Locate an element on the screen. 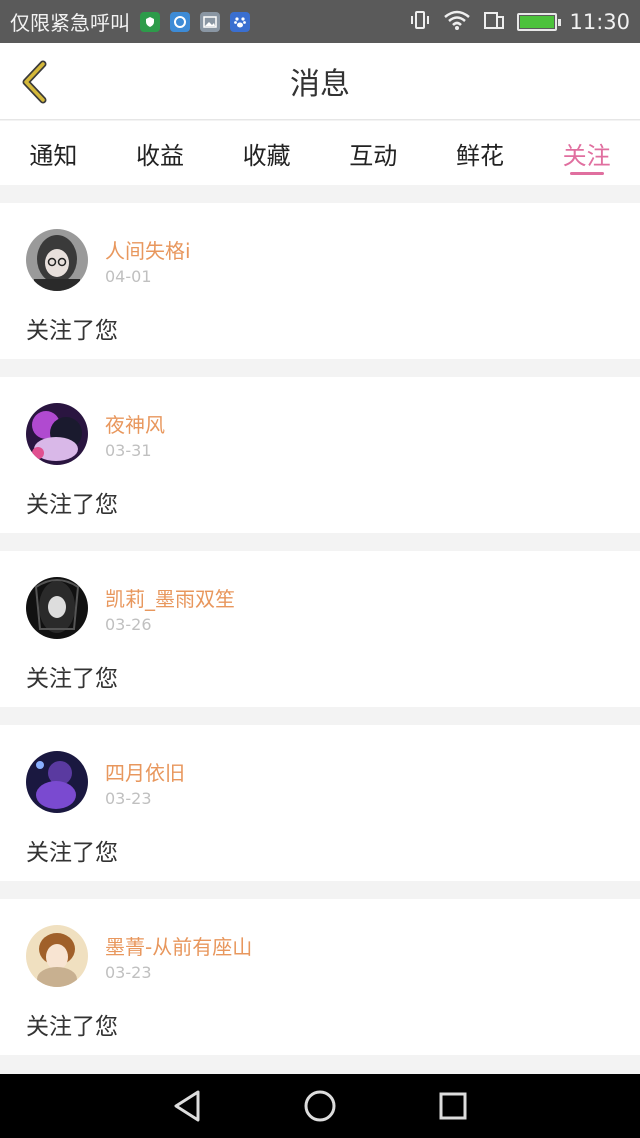 This screenshot has height=1138, width=640. tab-earnings: 收益 is located at coordinates (160, 153).